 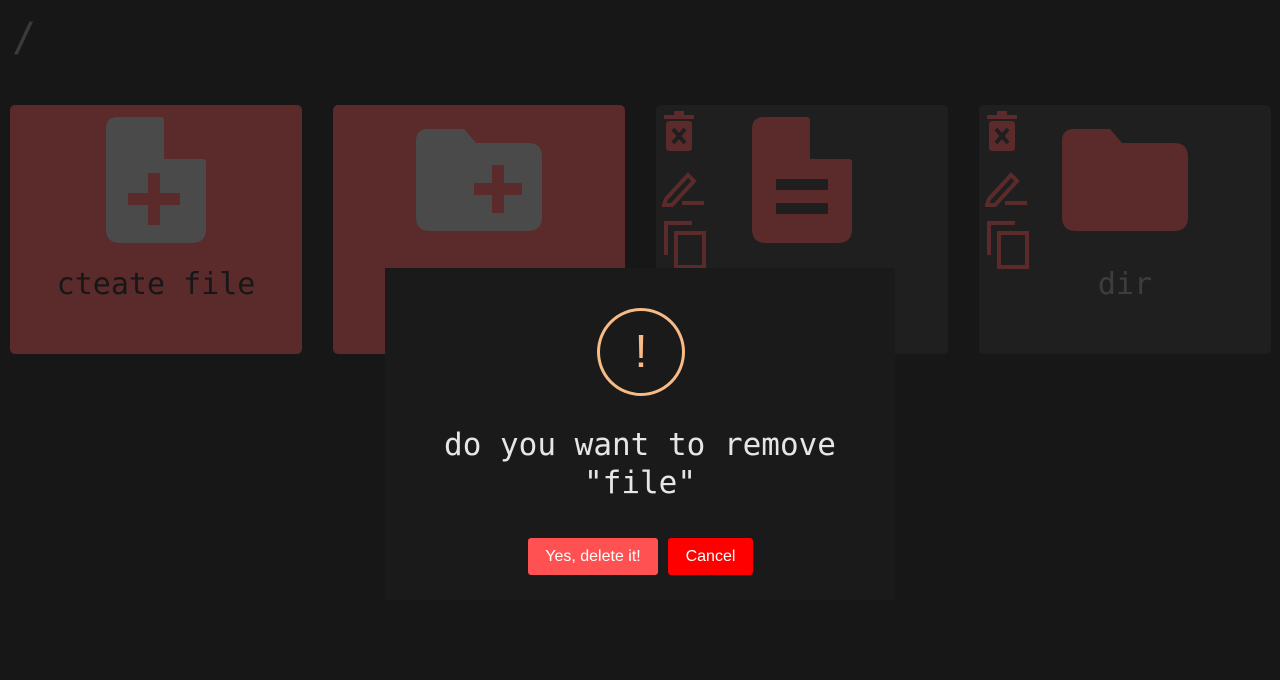 I want to click on warning-glyph: !, so click(x=641, y=351).